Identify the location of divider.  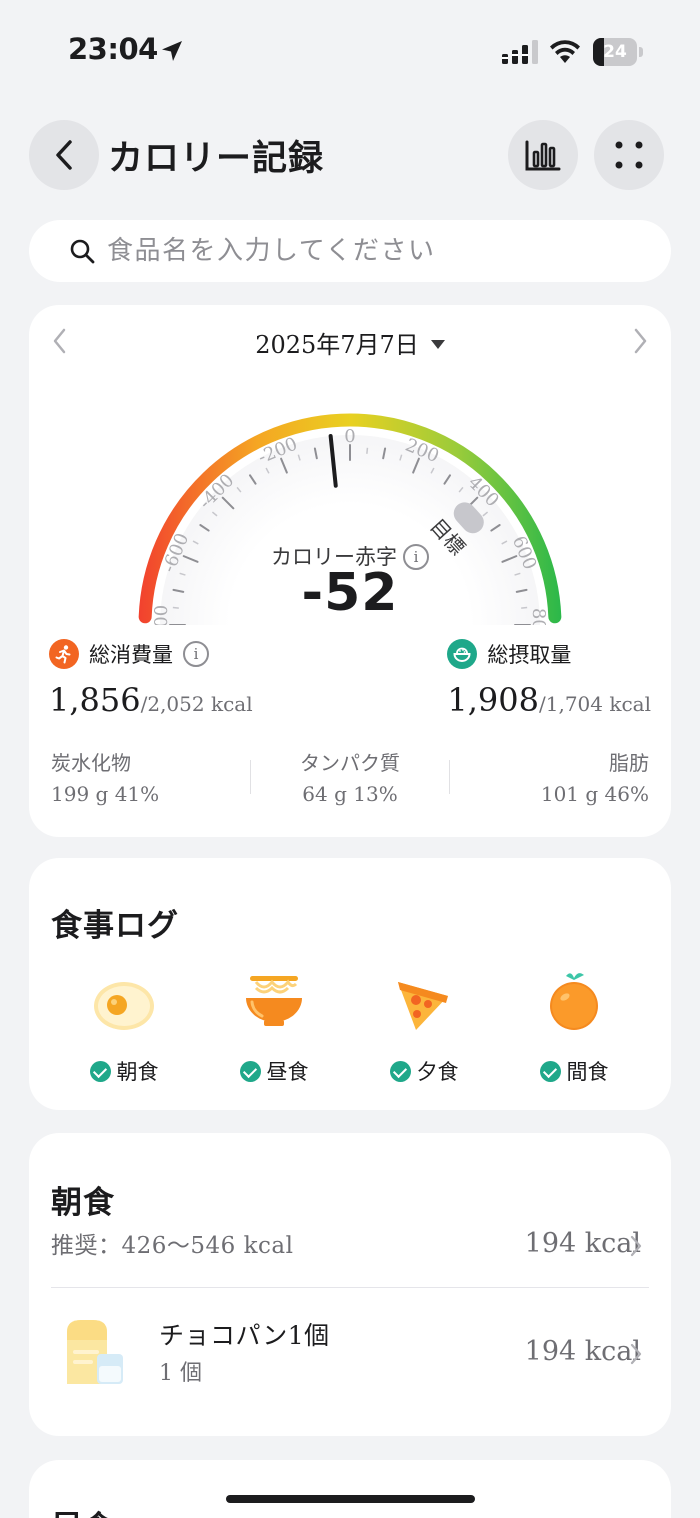
(350, 1287).